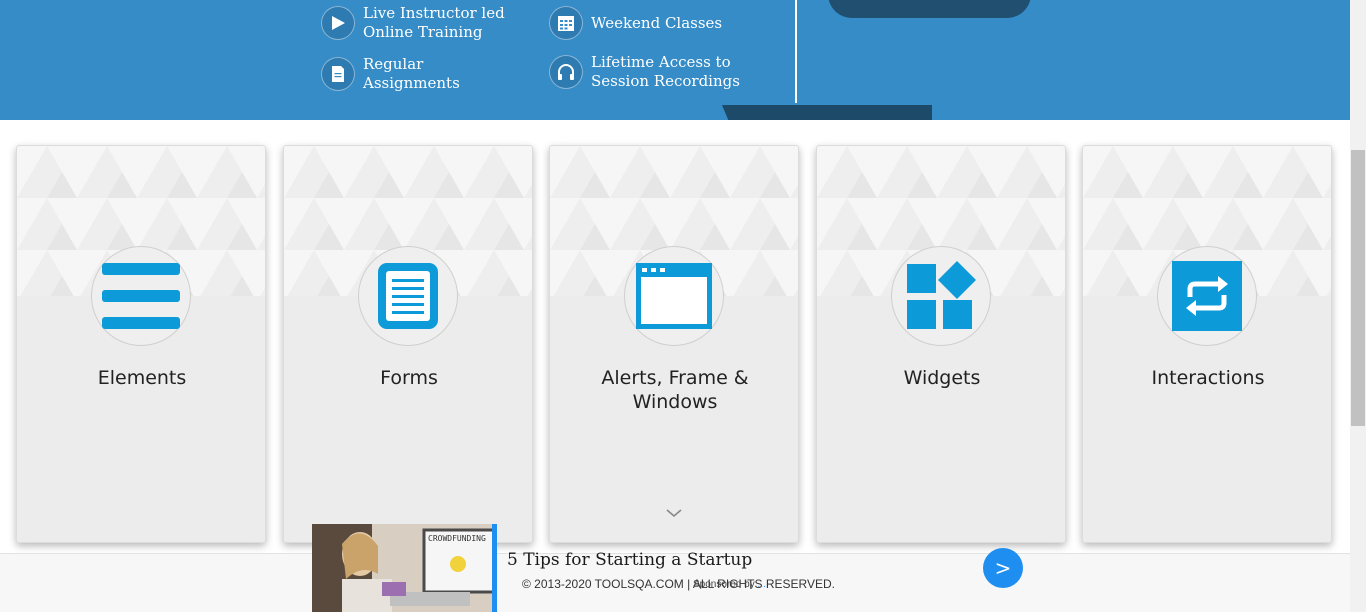 Image resolution: width=1366 pixels, height=612 pixels. Describe the element at coordinates (674, 296) in the screenshot. I see `browser-window-icon` at that location.